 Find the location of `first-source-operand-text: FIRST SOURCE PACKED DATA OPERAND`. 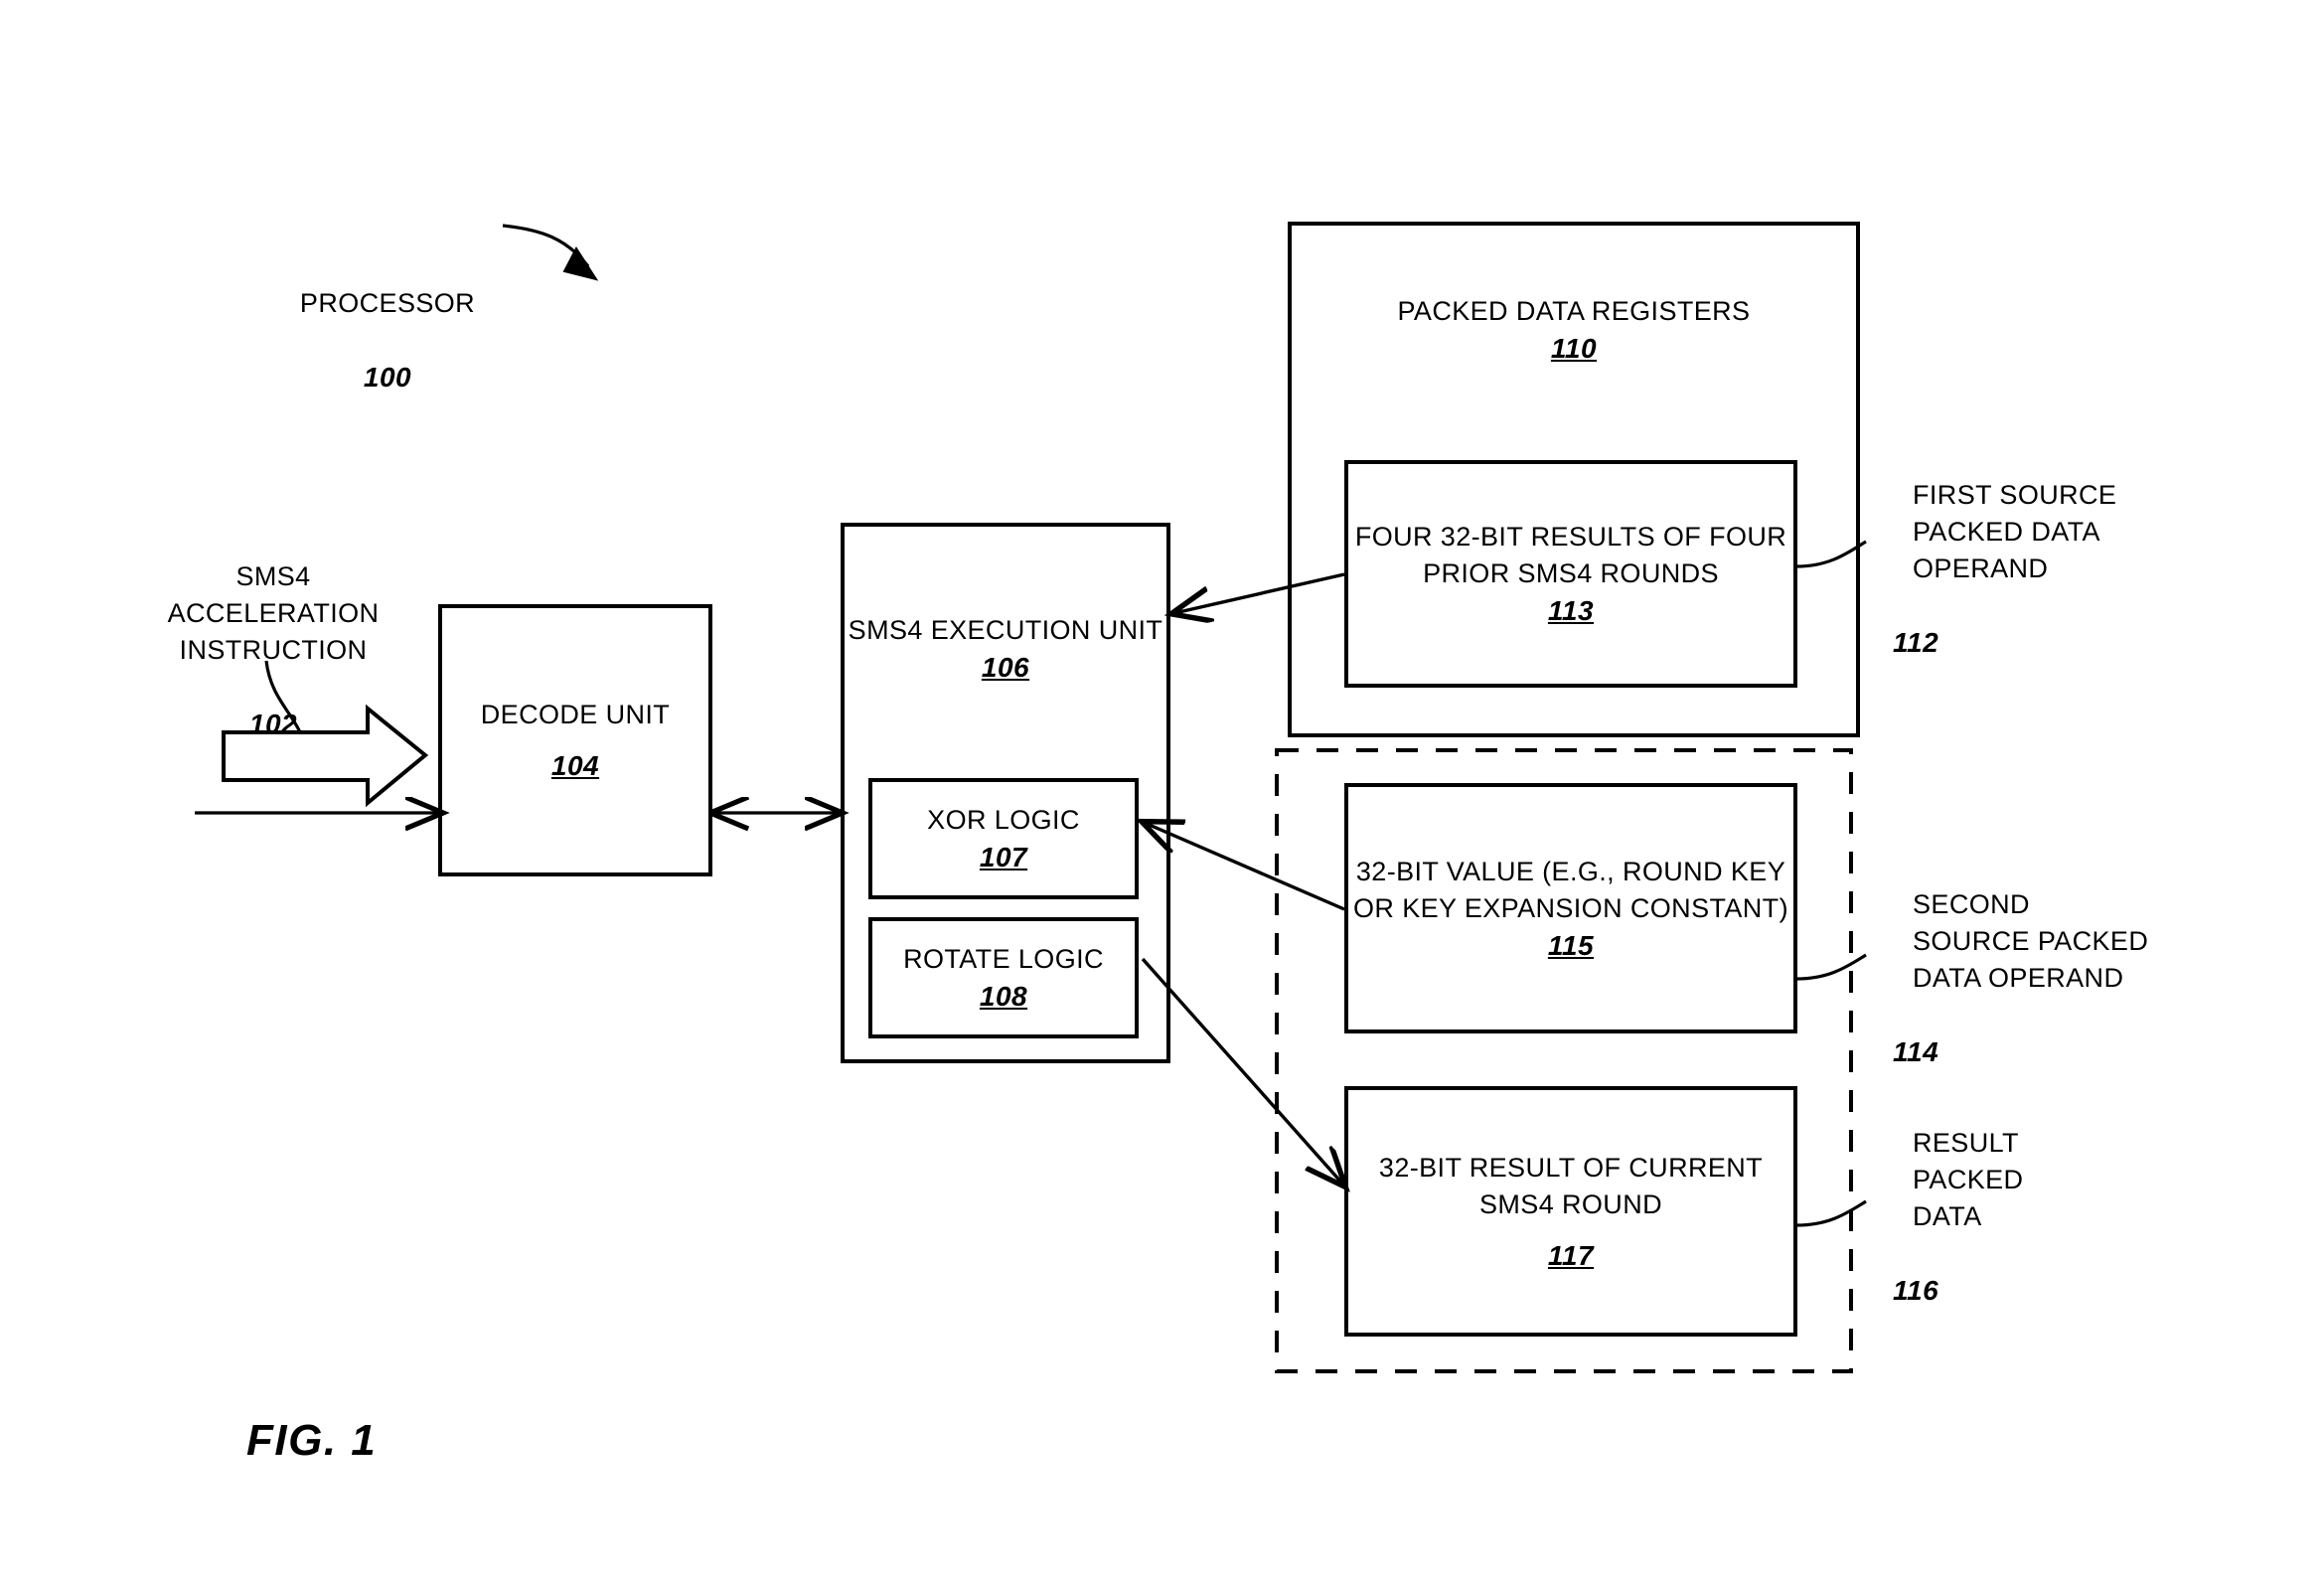

first-source-operand-text: FIRST SOURCE PACKED DATA OPERAND is located at coordinates (2015, 531).